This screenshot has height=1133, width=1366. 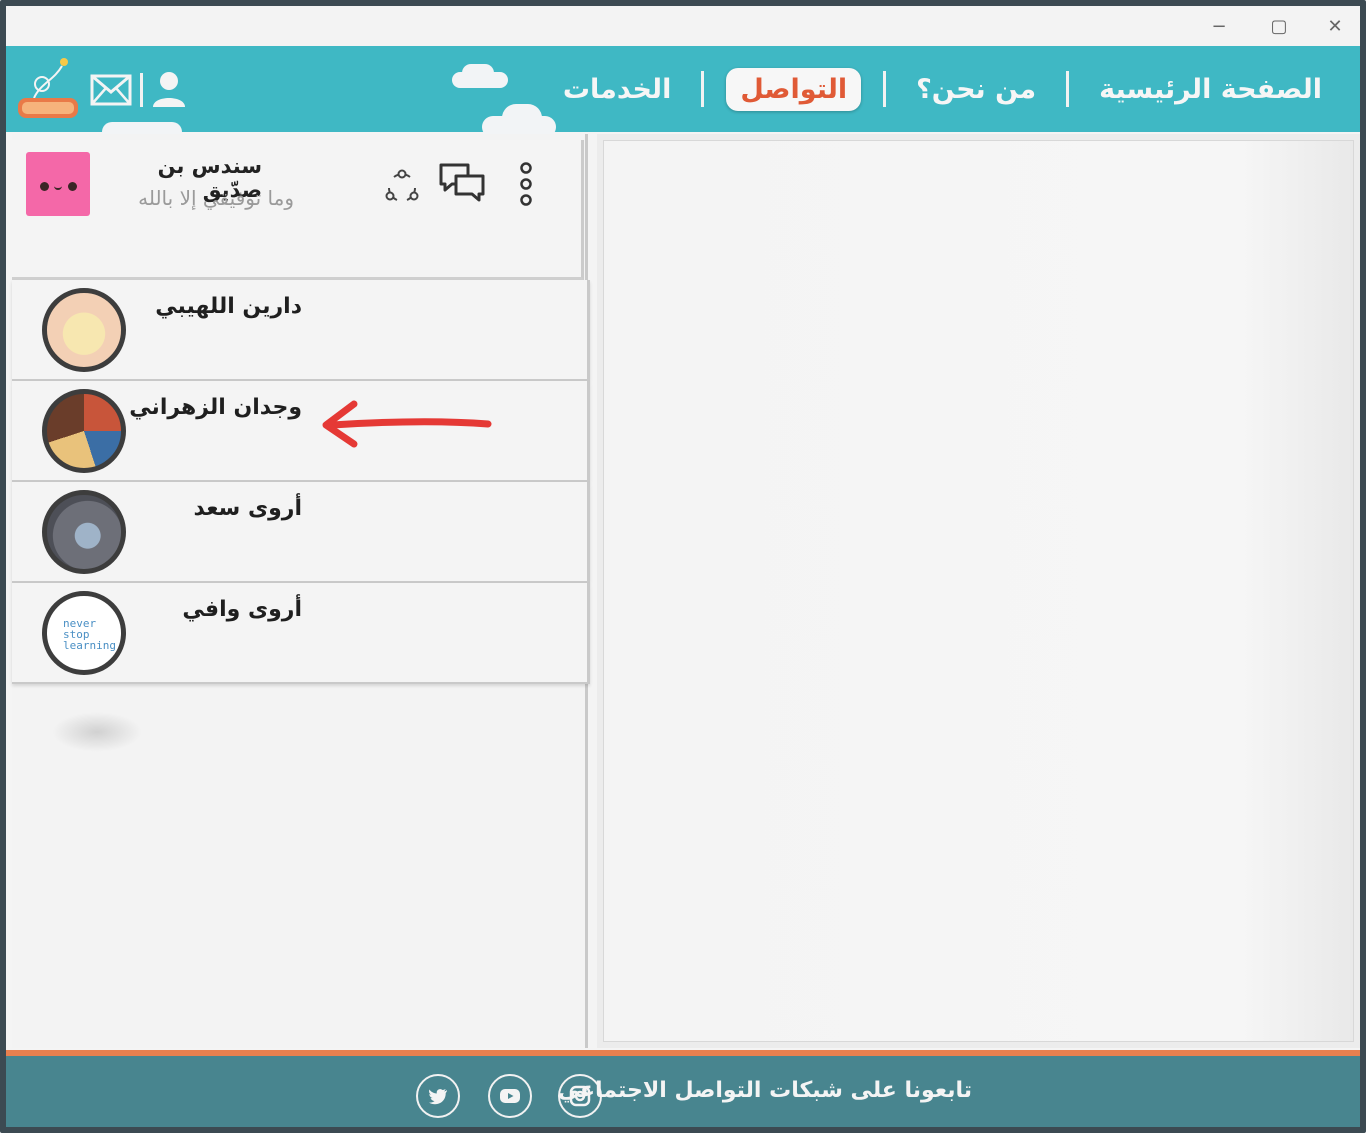 What do you see at coordinates (215, 407) in the screenshot?
I see `contact-name: وجدان الزهراني` at bounding box center [215, 407].